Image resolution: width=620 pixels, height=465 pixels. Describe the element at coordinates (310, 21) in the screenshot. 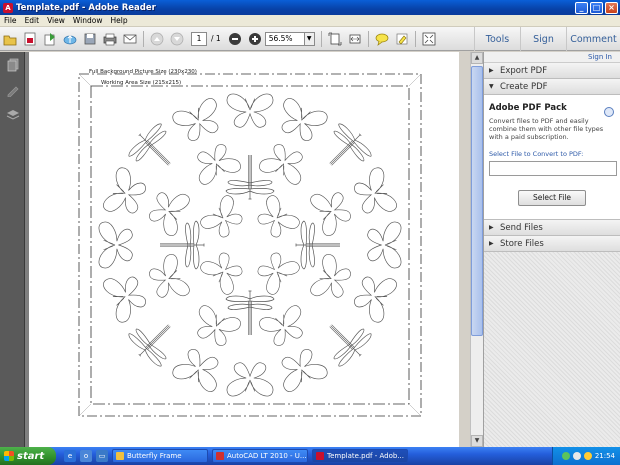

I see `menu-bar: File Edit View Window Help` at that location.